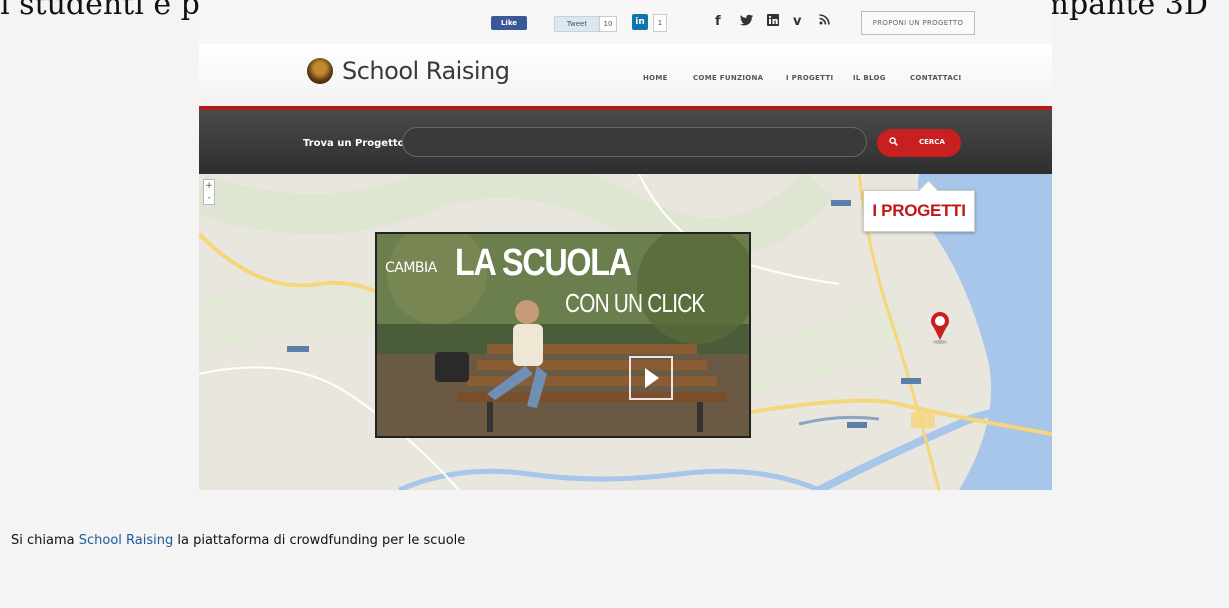  I want to click on nav-item-home: HOME, so click(655, 78).